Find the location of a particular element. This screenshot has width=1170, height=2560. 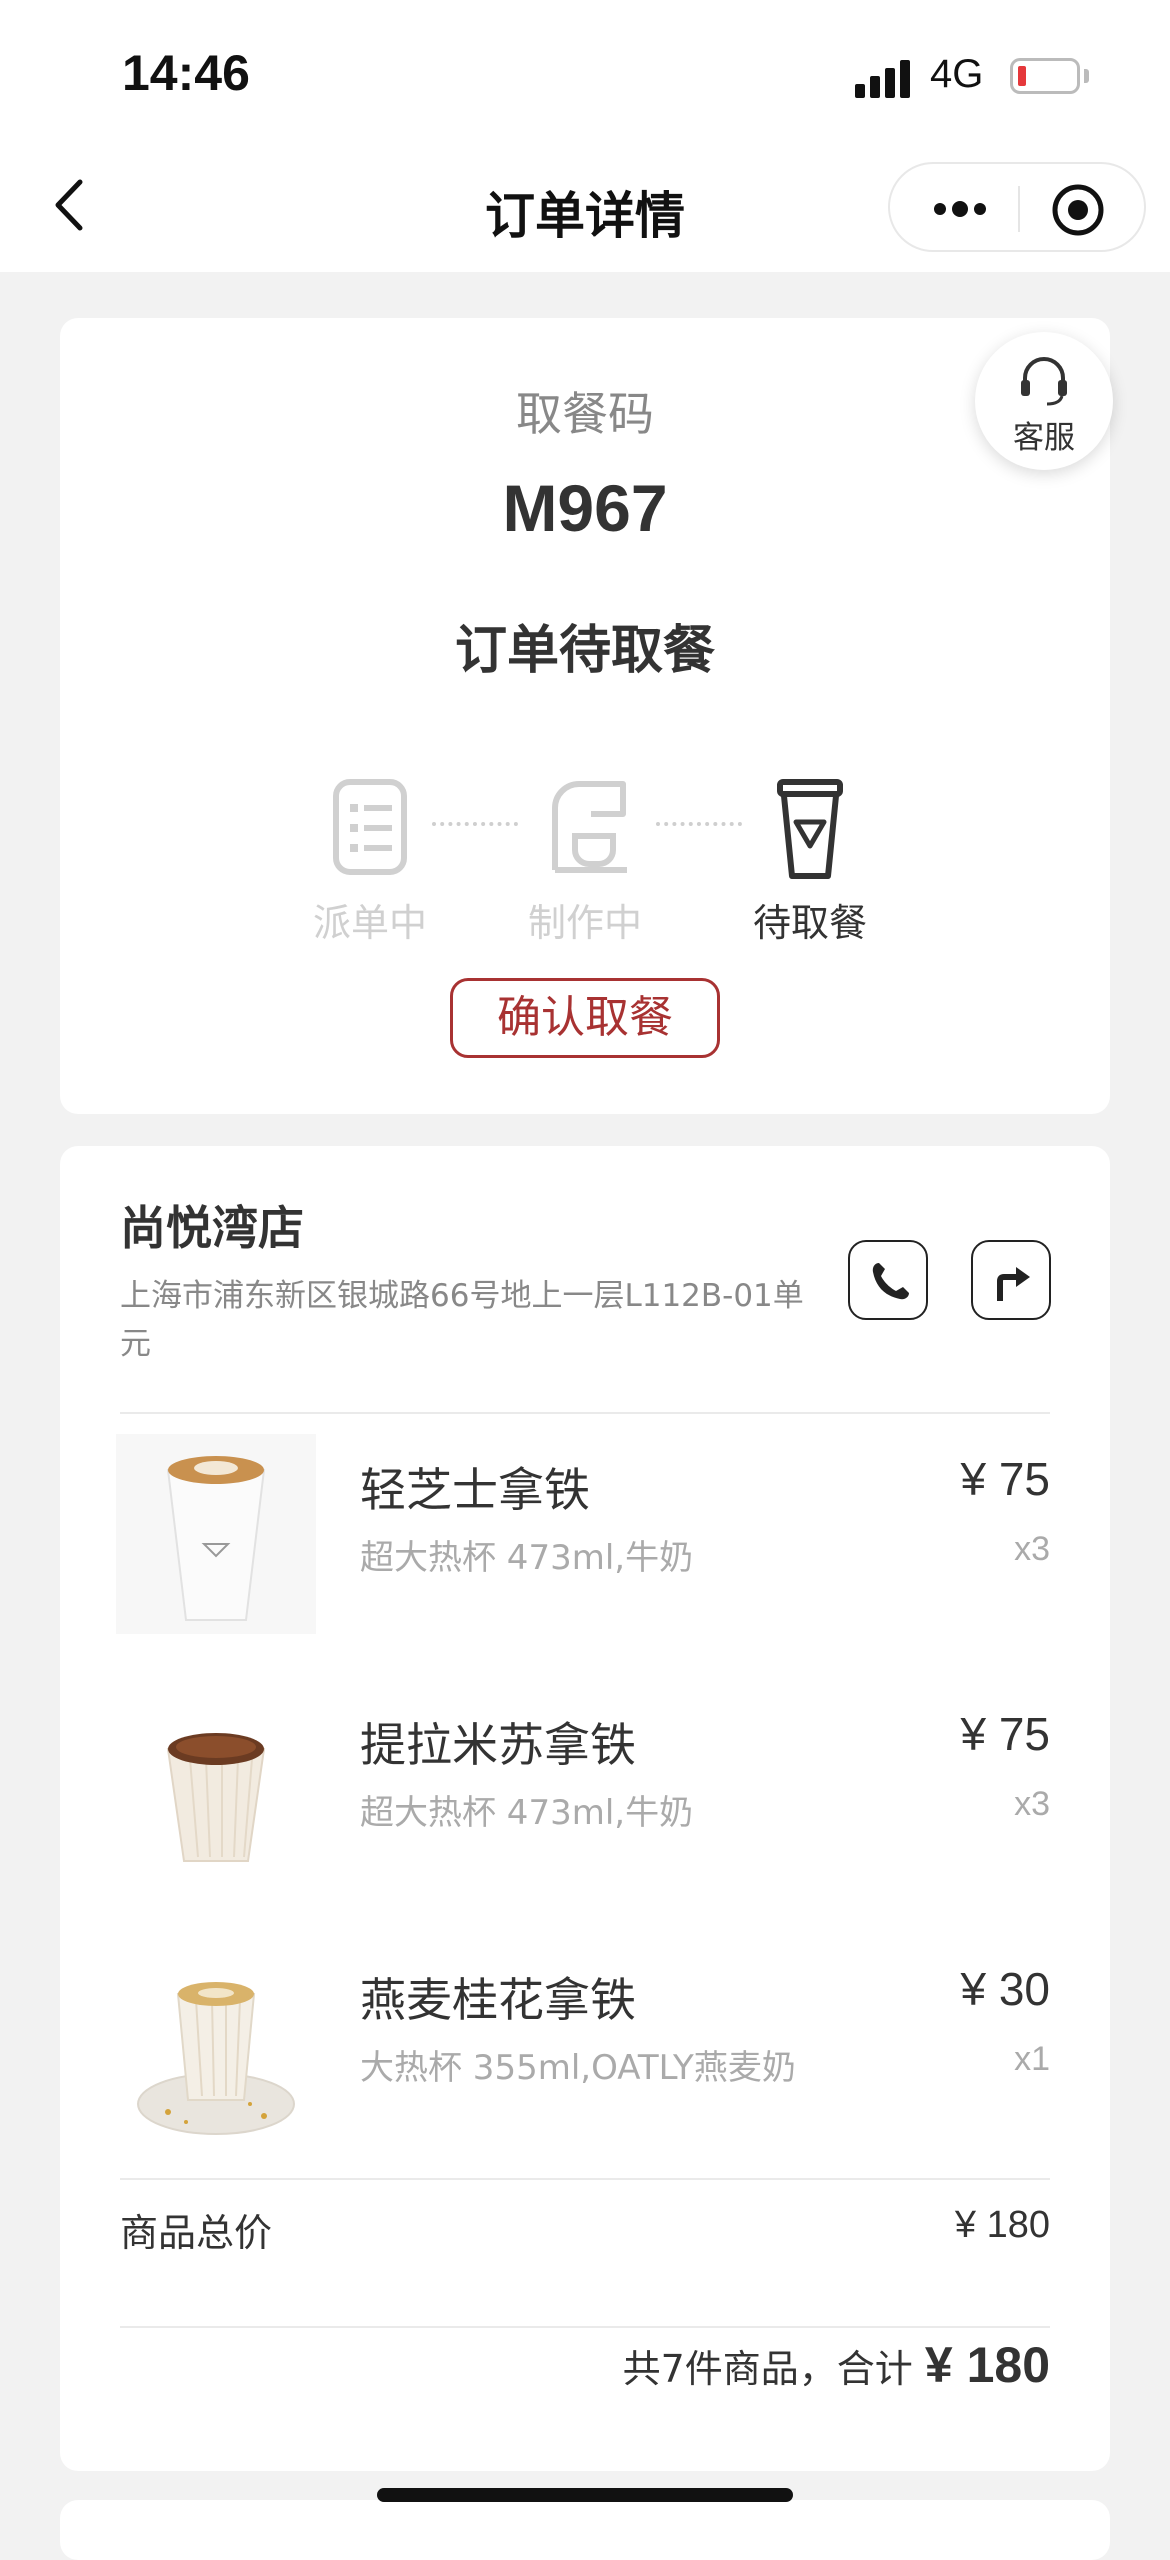

order-item: 轻芝士拿铁 超大热杯 473ml,牛奶 ¥ 75 x3 is located at coordinates (585, 1539).